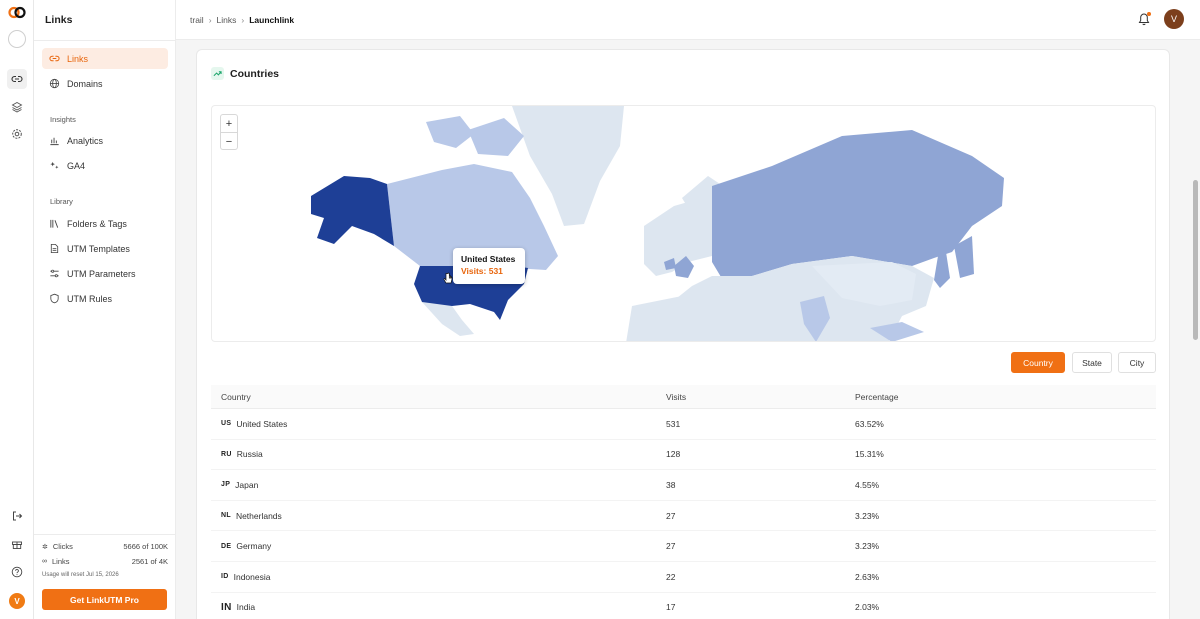 Image resolution: width=1200 pixels, height=619 pixels. What do you see at coordinates (197, 20) in the screenshot?
I see `breadcrumb-item: trail` at bounding box center [197, 20].